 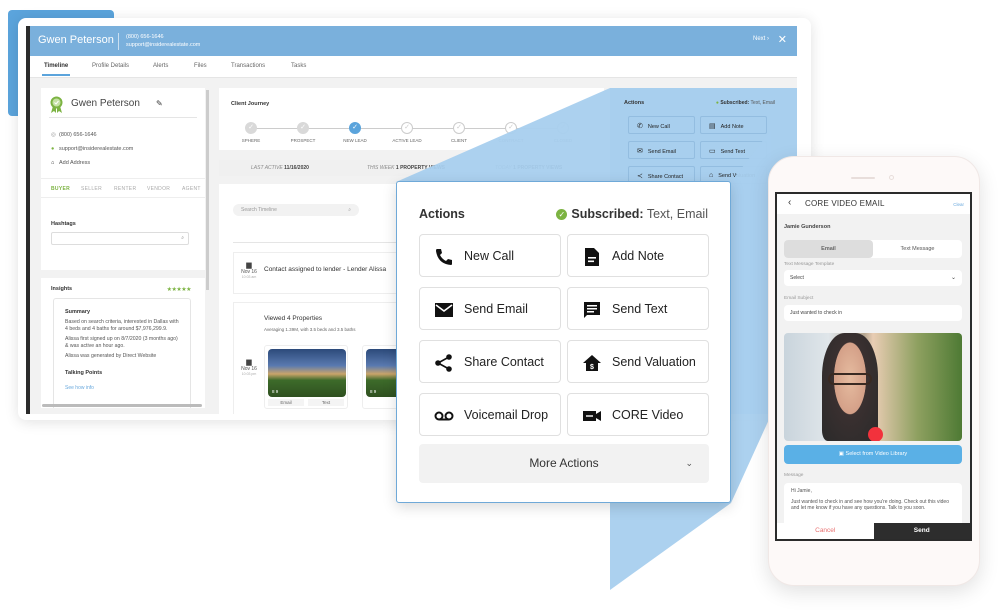 I want to click on send-text-label: Send Text, so click(x=640, y=309).